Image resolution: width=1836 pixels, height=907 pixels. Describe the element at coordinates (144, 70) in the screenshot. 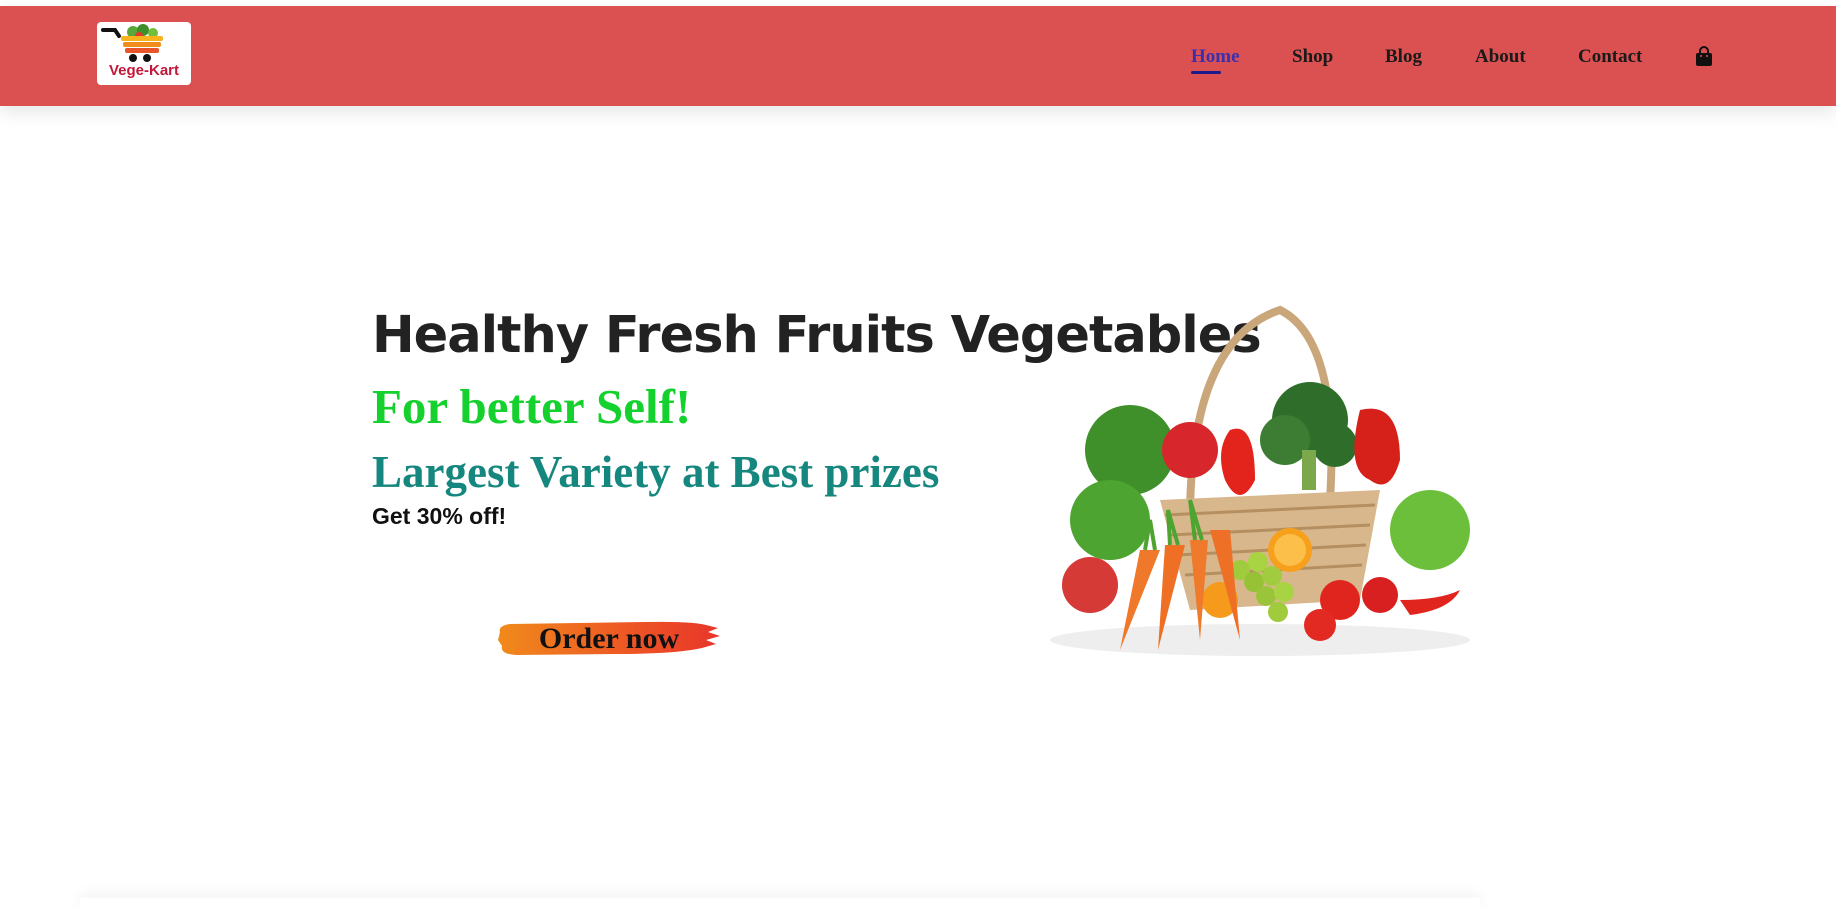

I see `logo-text: Vege-Kart` at that location.